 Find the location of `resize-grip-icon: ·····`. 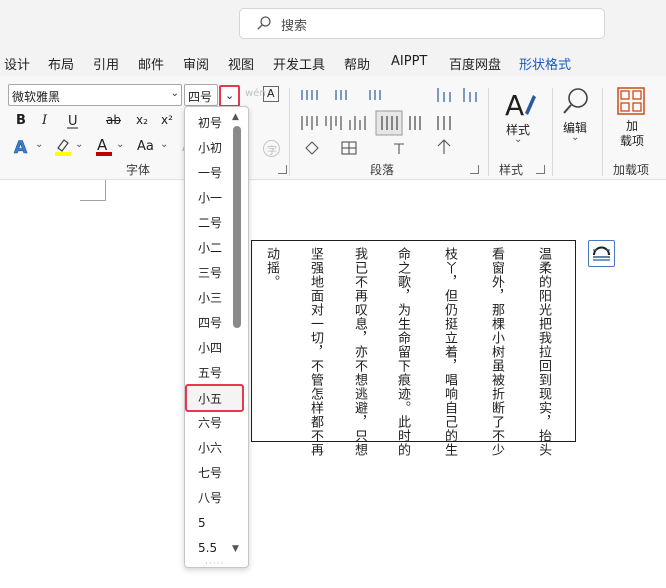

resize-grip-icon: ····· is located at coordinates (214, 564).